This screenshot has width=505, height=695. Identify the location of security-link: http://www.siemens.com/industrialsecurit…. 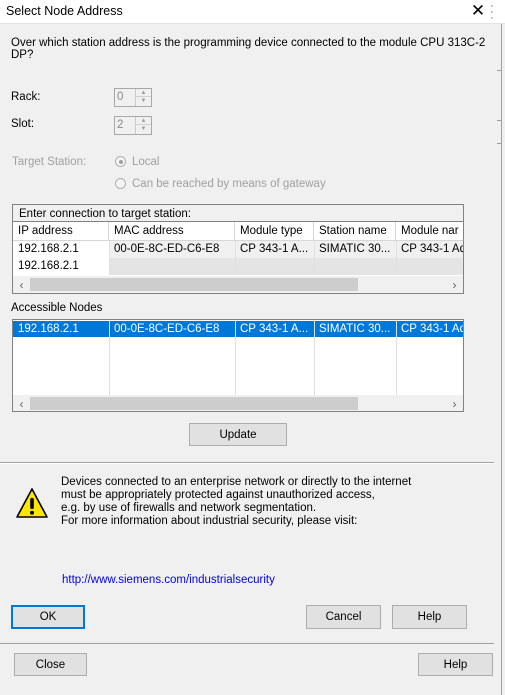
(168, 580).